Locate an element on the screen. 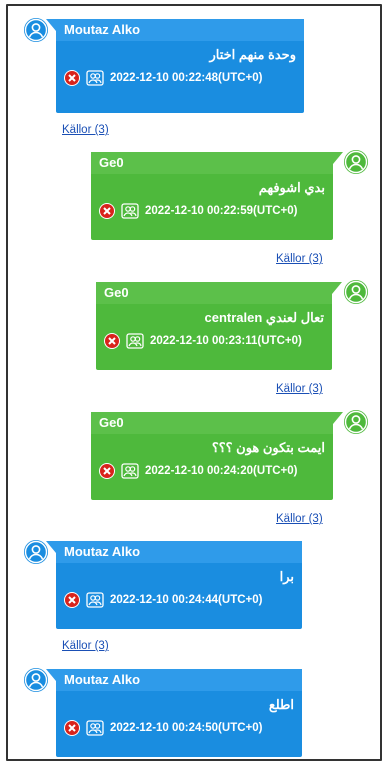 Image resolution: width=390 pixels, height=769 pixels. timestamp: 2022-12-10 00:24:50(UTC+0) is located at coordinates (186, 728).